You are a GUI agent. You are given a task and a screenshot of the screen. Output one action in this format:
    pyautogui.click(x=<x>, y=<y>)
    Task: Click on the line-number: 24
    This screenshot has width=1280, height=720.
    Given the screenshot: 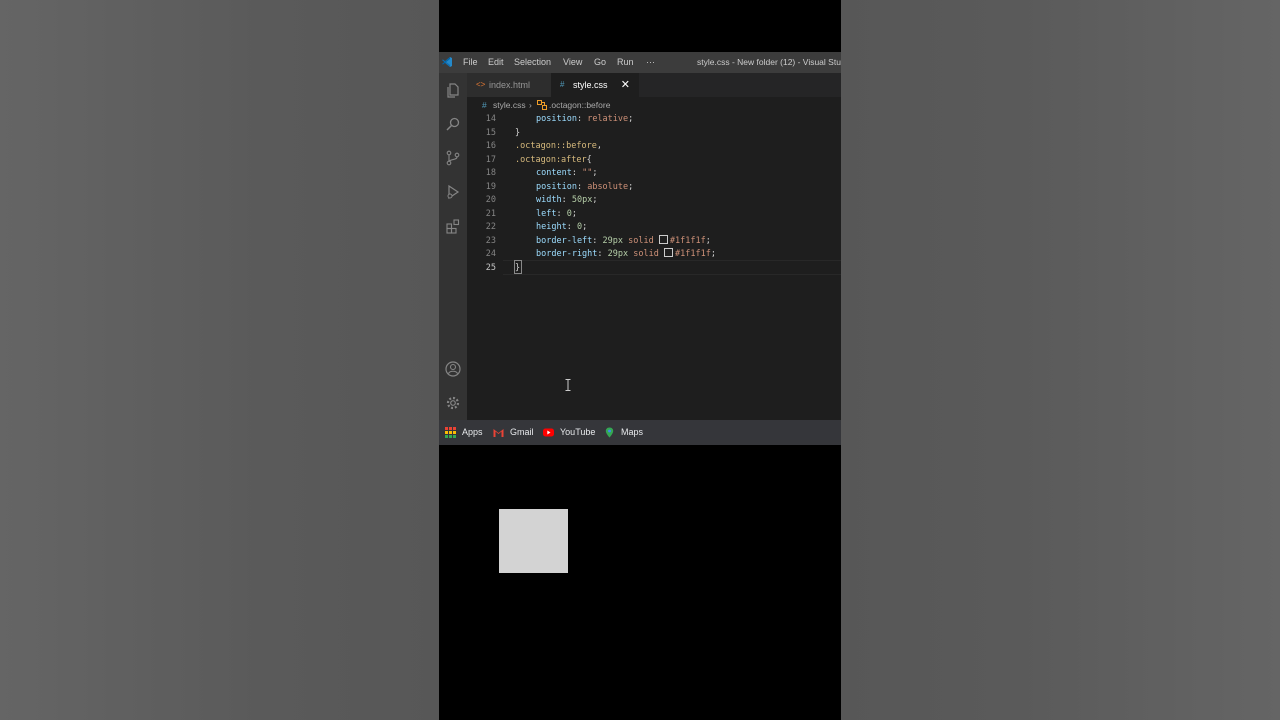 What is the action you would take?
    pyautogui.click(x=490, y=254)
    